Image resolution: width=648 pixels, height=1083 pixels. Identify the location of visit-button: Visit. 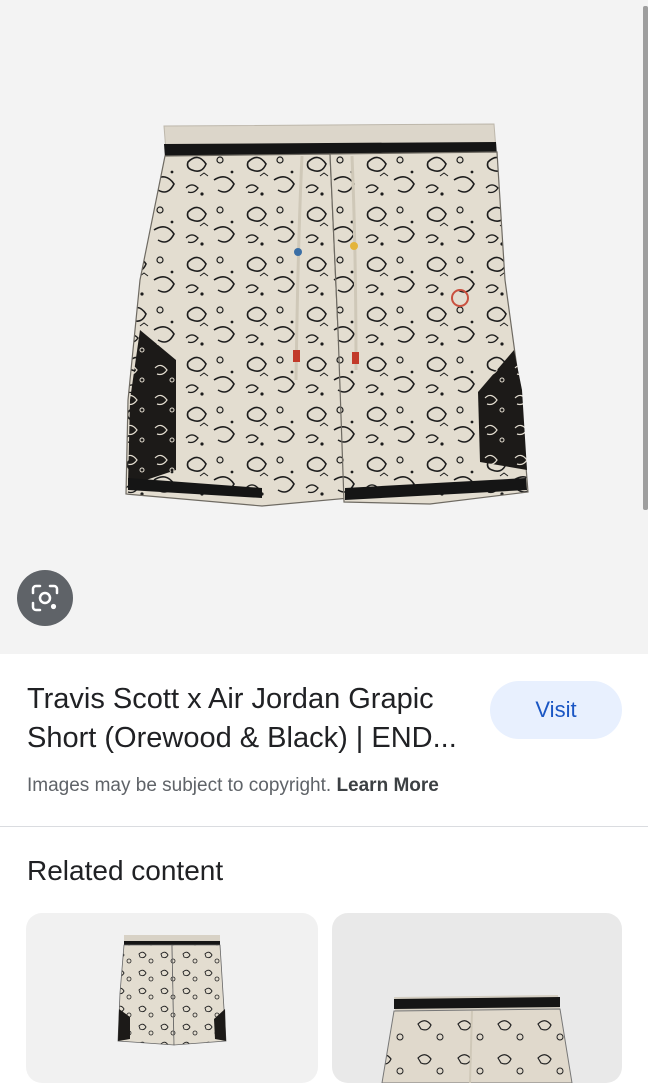
(556, 710).